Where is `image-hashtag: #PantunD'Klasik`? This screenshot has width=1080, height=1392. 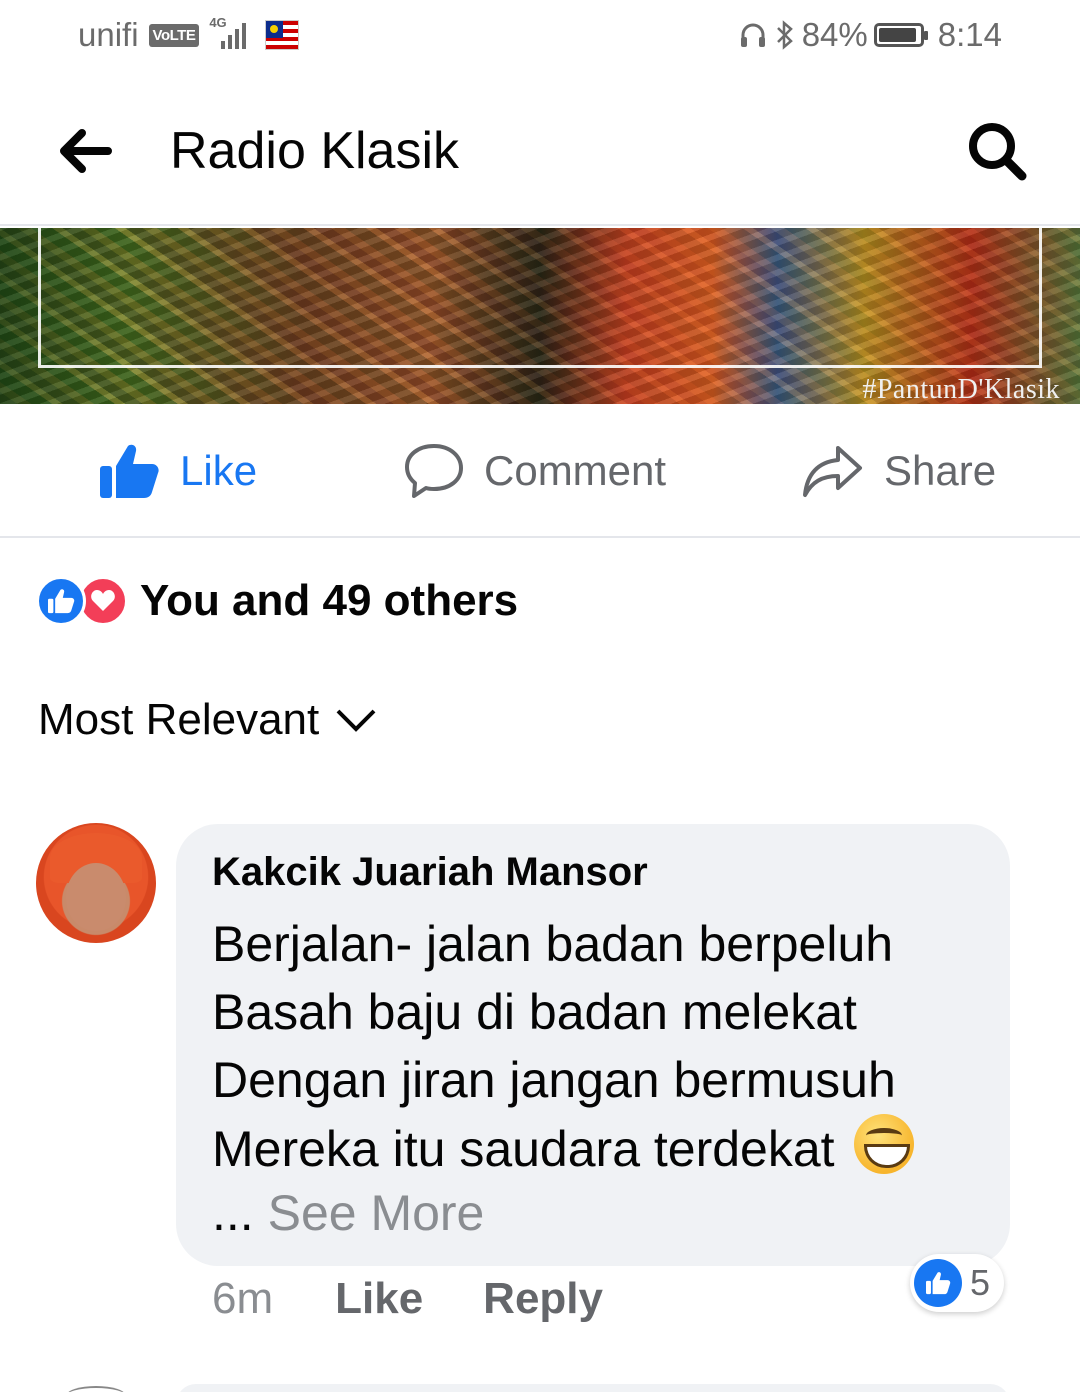
image-hashtag: #PantunD'Klasik is located at coordinates (961, 389).